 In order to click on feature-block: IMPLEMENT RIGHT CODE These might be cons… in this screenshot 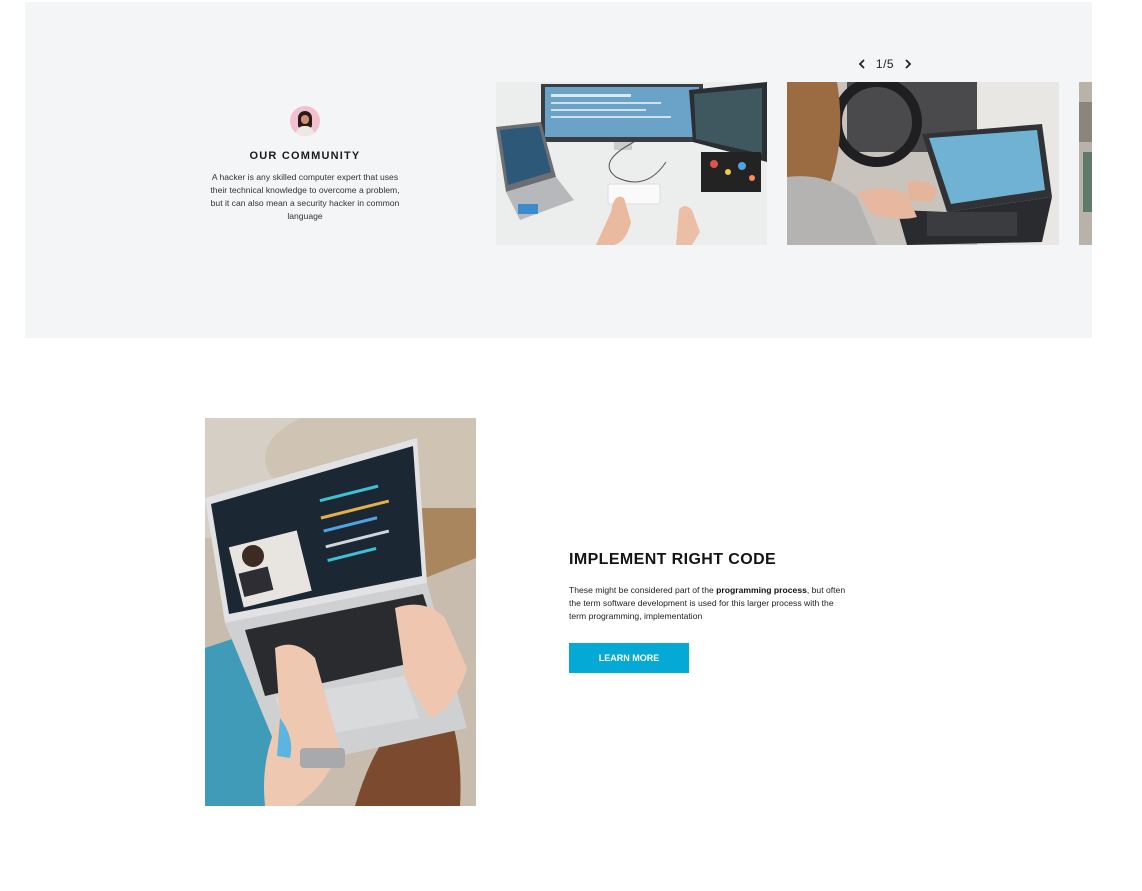, I will do `click(709, 612)`.